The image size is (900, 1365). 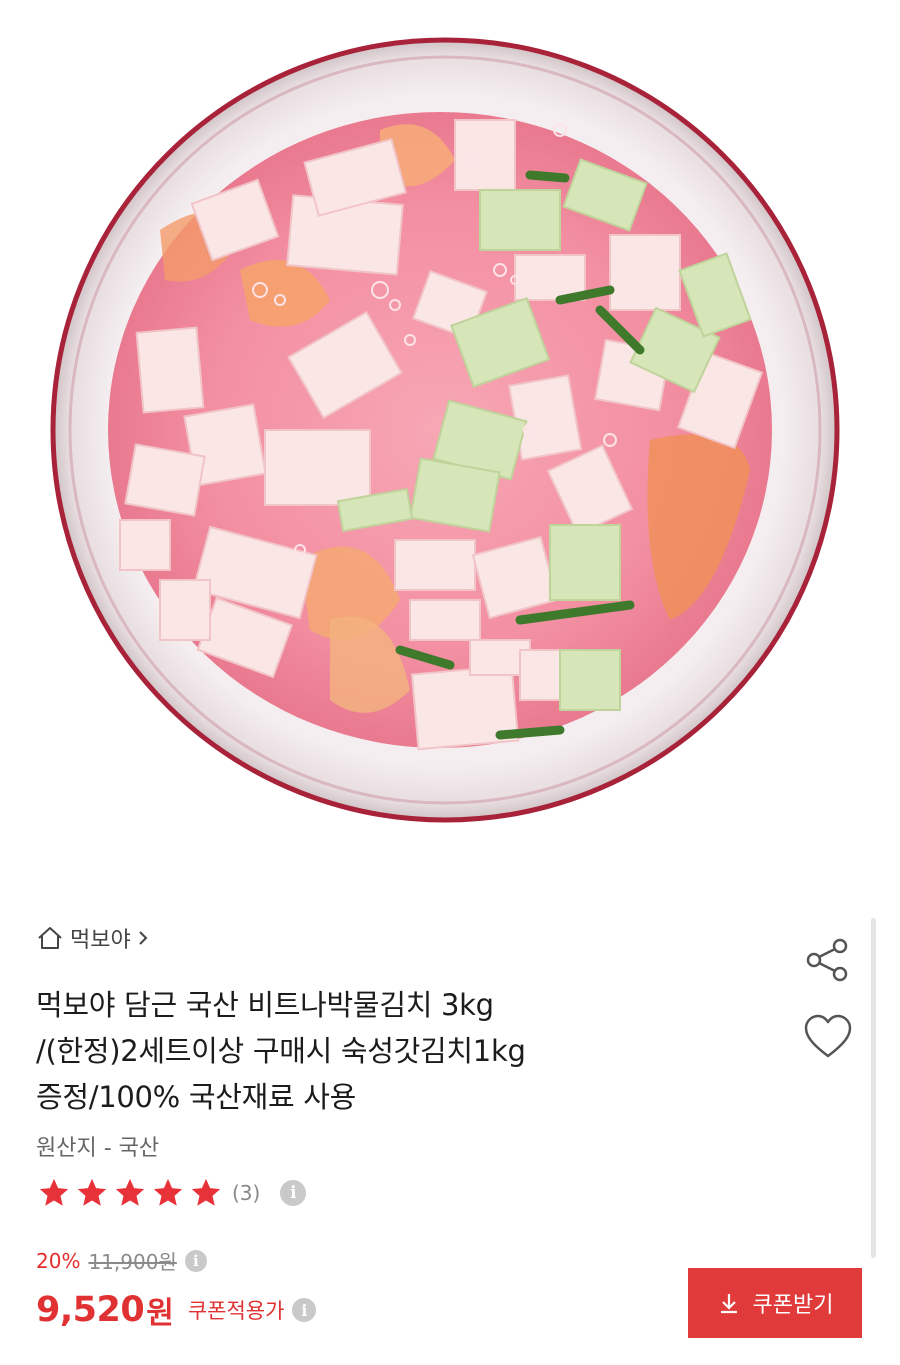 What do you see at coordinates (828, 960) in the screenshot?
I see `share-icon` at bounding box center [828, 960].